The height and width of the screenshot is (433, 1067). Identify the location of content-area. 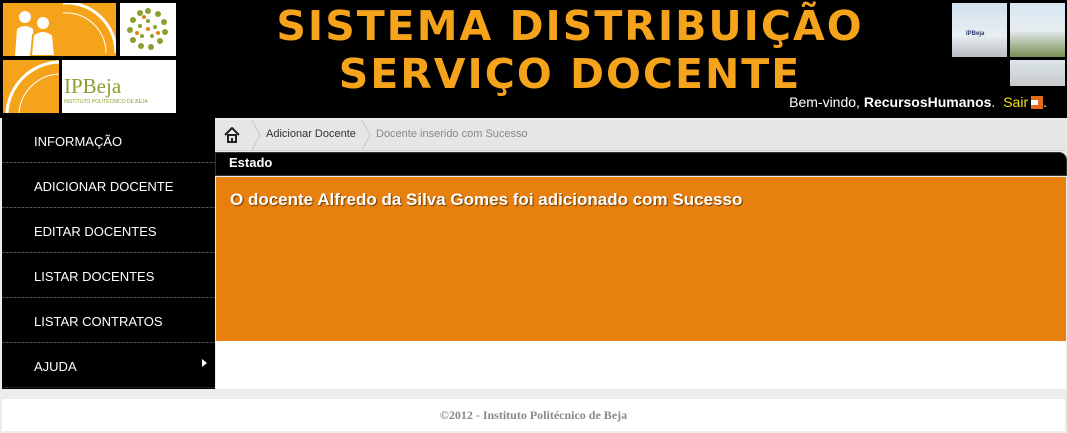
(641, 365).